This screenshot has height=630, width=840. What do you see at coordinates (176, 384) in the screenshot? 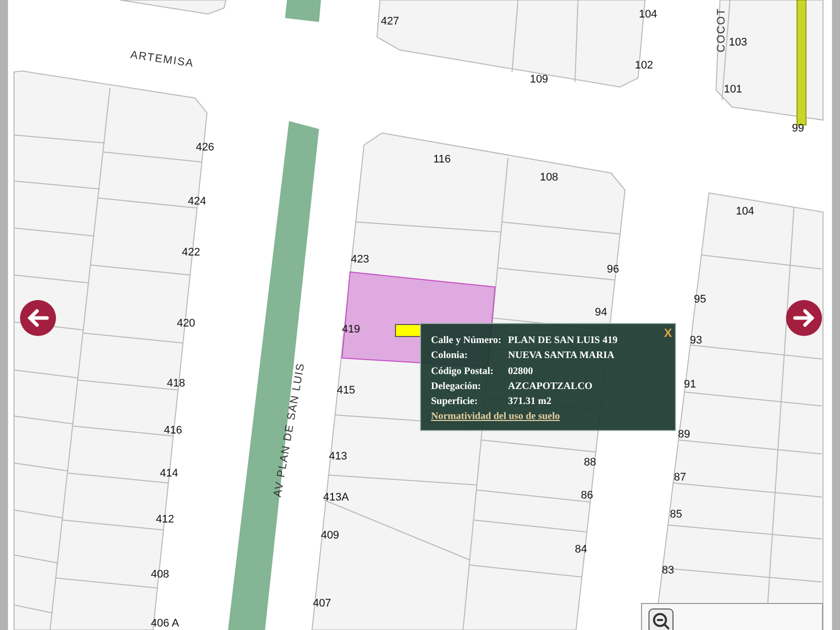
I see `lot-number: 418` at bounding box center [176, 384].